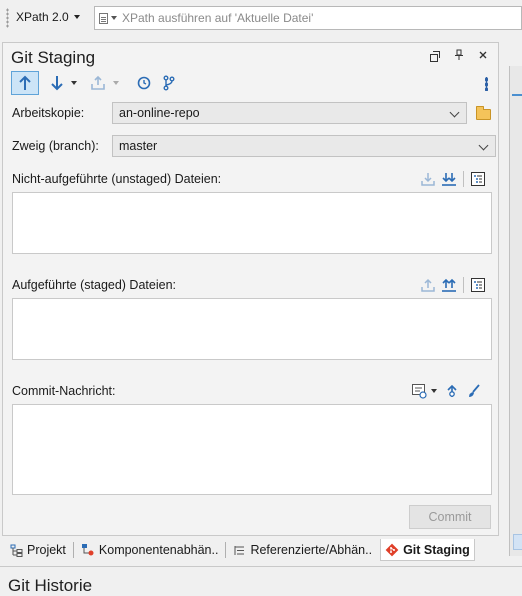 The image size is (522, 596). Describe the element at coordinates (7, 18) in the screenshot. I see `toolbar-grip` at that location.